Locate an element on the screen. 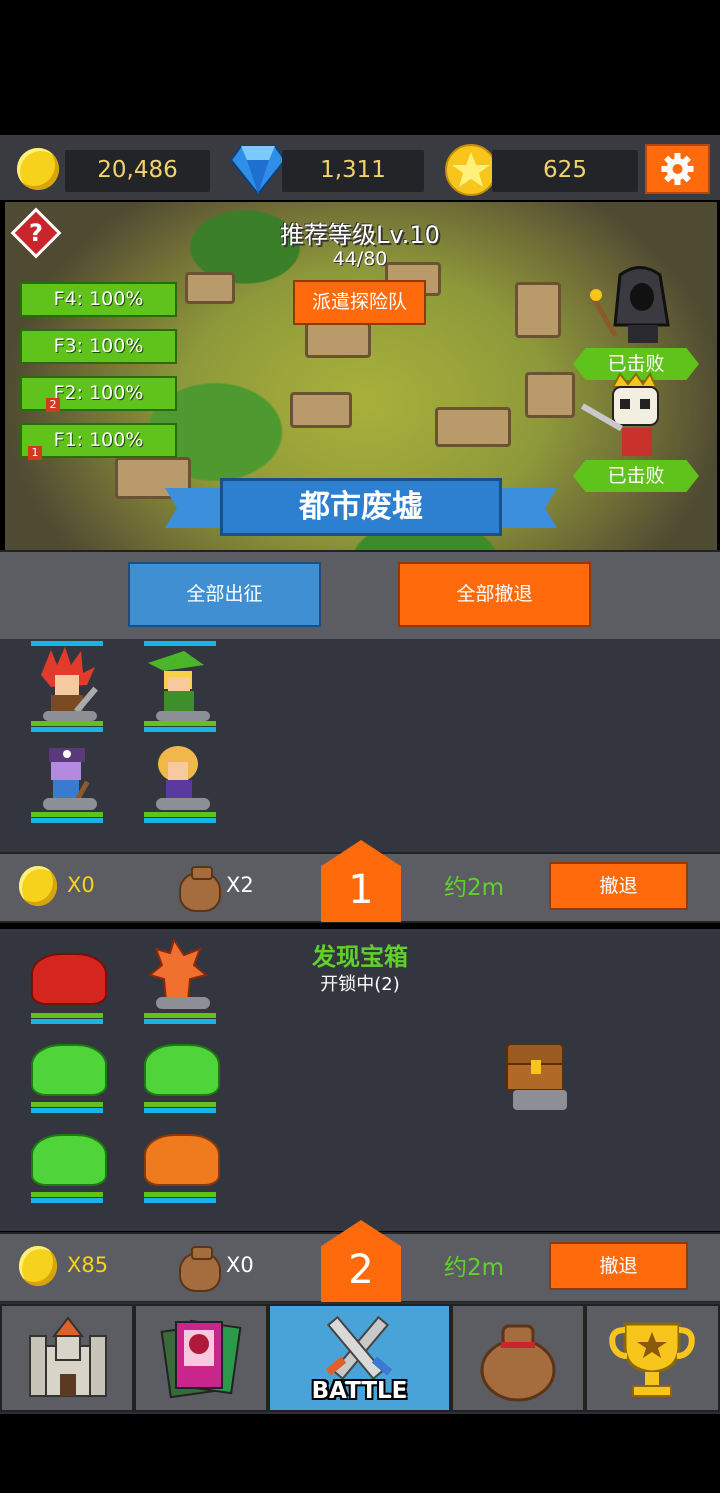  hero-mage is located at coordinates (180, 785).